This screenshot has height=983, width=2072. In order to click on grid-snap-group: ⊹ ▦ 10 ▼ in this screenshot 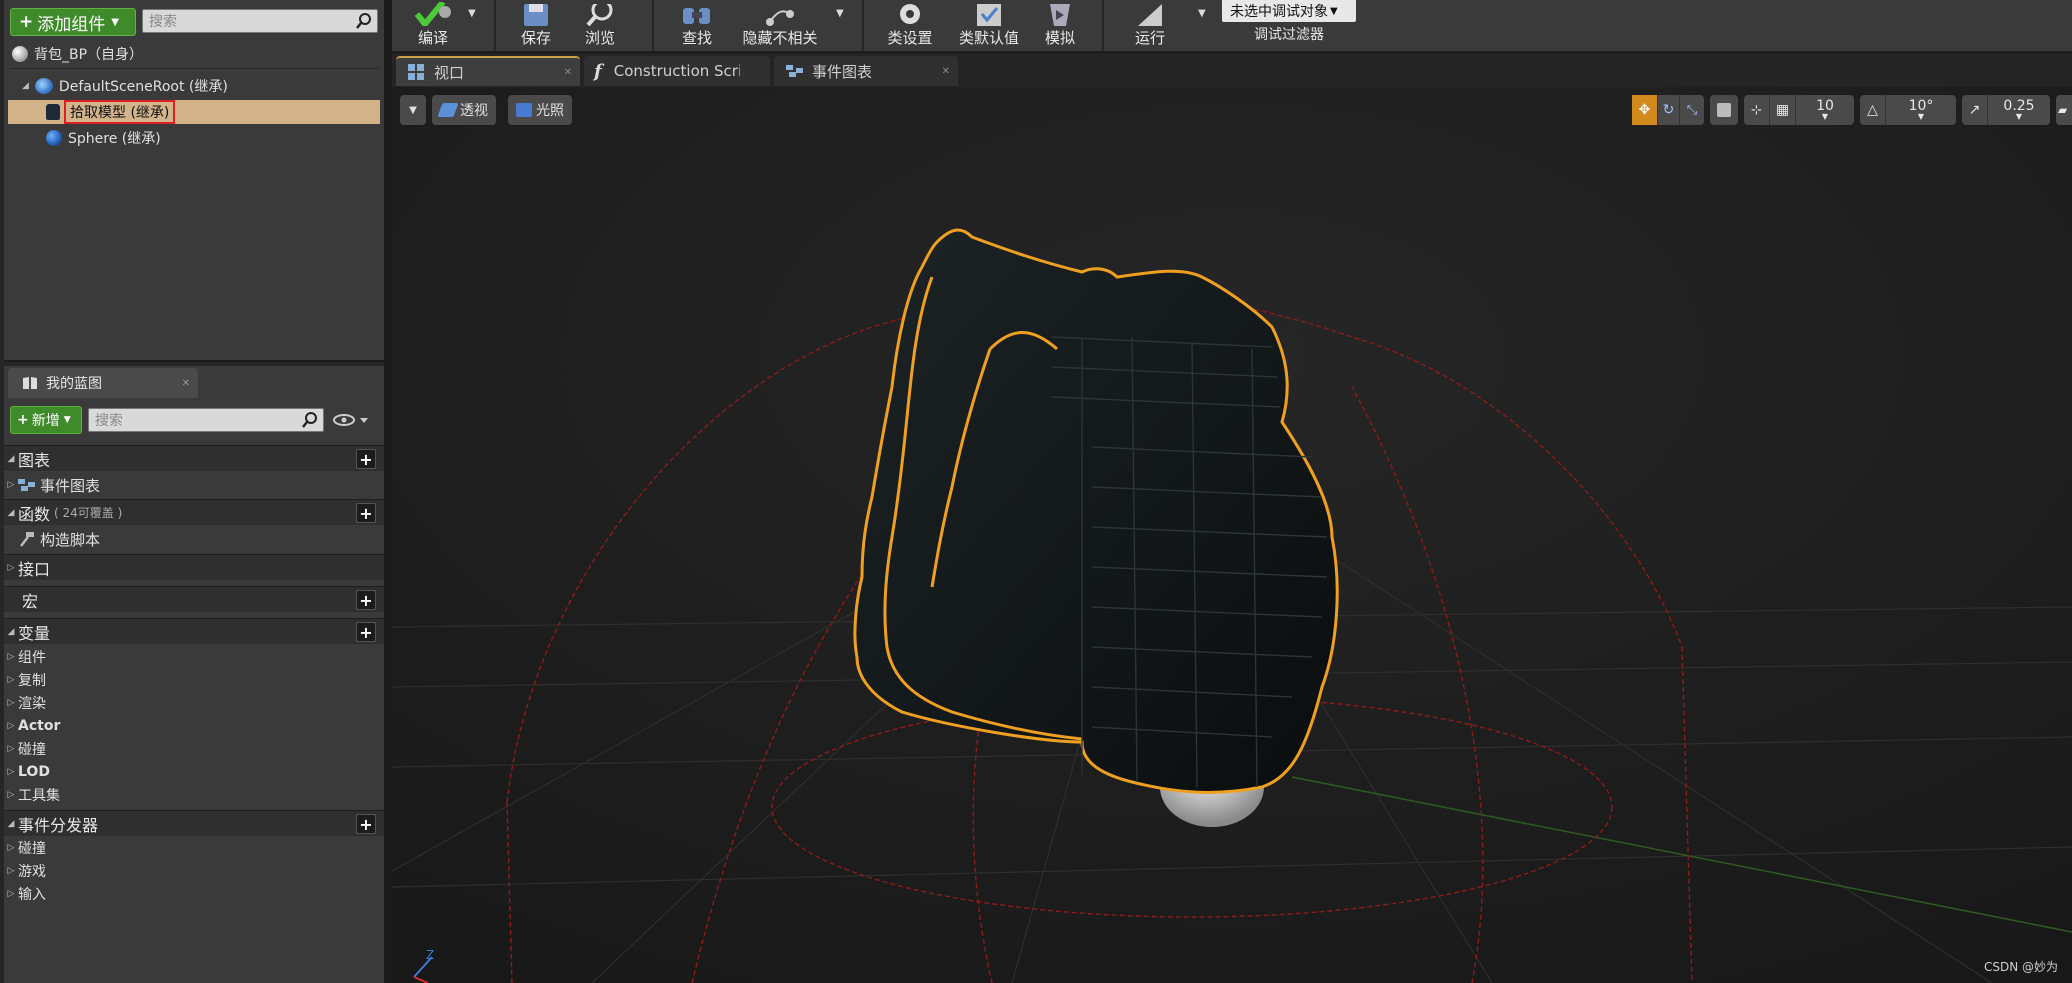, I will do `click(1799, 110)`.